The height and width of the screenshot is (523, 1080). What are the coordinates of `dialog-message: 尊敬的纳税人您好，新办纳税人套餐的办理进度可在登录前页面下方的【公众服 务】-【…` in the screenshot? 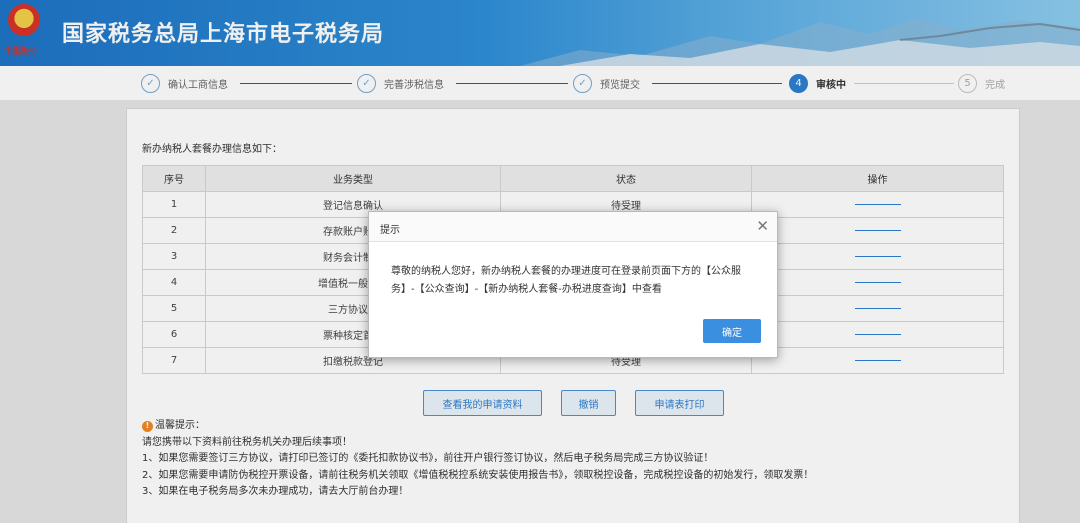 It's located at (576, 281).